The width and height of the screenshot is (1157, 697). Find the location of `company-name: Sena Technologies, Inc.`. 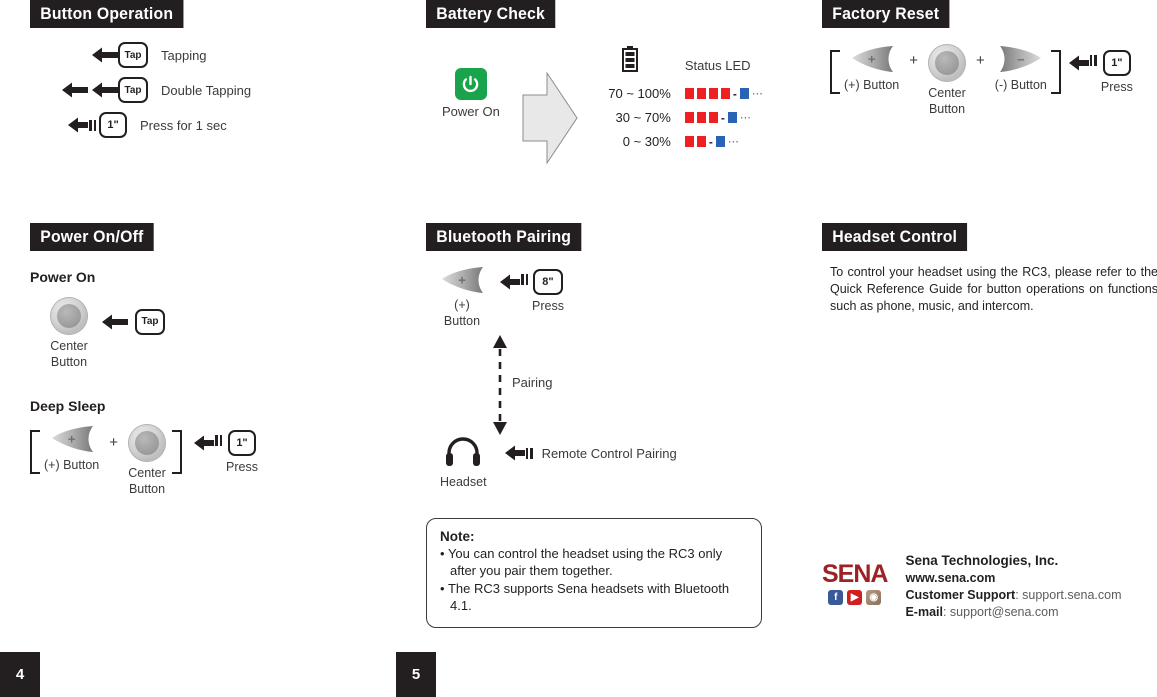

company-name: Sena Technologies, Inc. is located at coordinates (982, 560).